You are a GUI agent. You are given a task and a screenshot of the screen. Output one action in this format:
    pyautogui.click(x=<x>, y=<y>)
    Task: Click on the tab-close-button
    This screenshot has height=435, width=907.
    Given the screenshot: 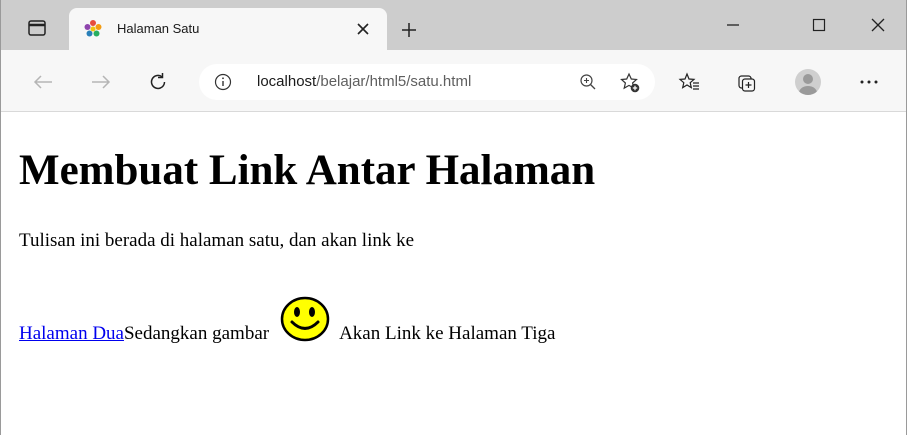 What is the action you would take?
    pyautogui.click(x=363, y=29)
    